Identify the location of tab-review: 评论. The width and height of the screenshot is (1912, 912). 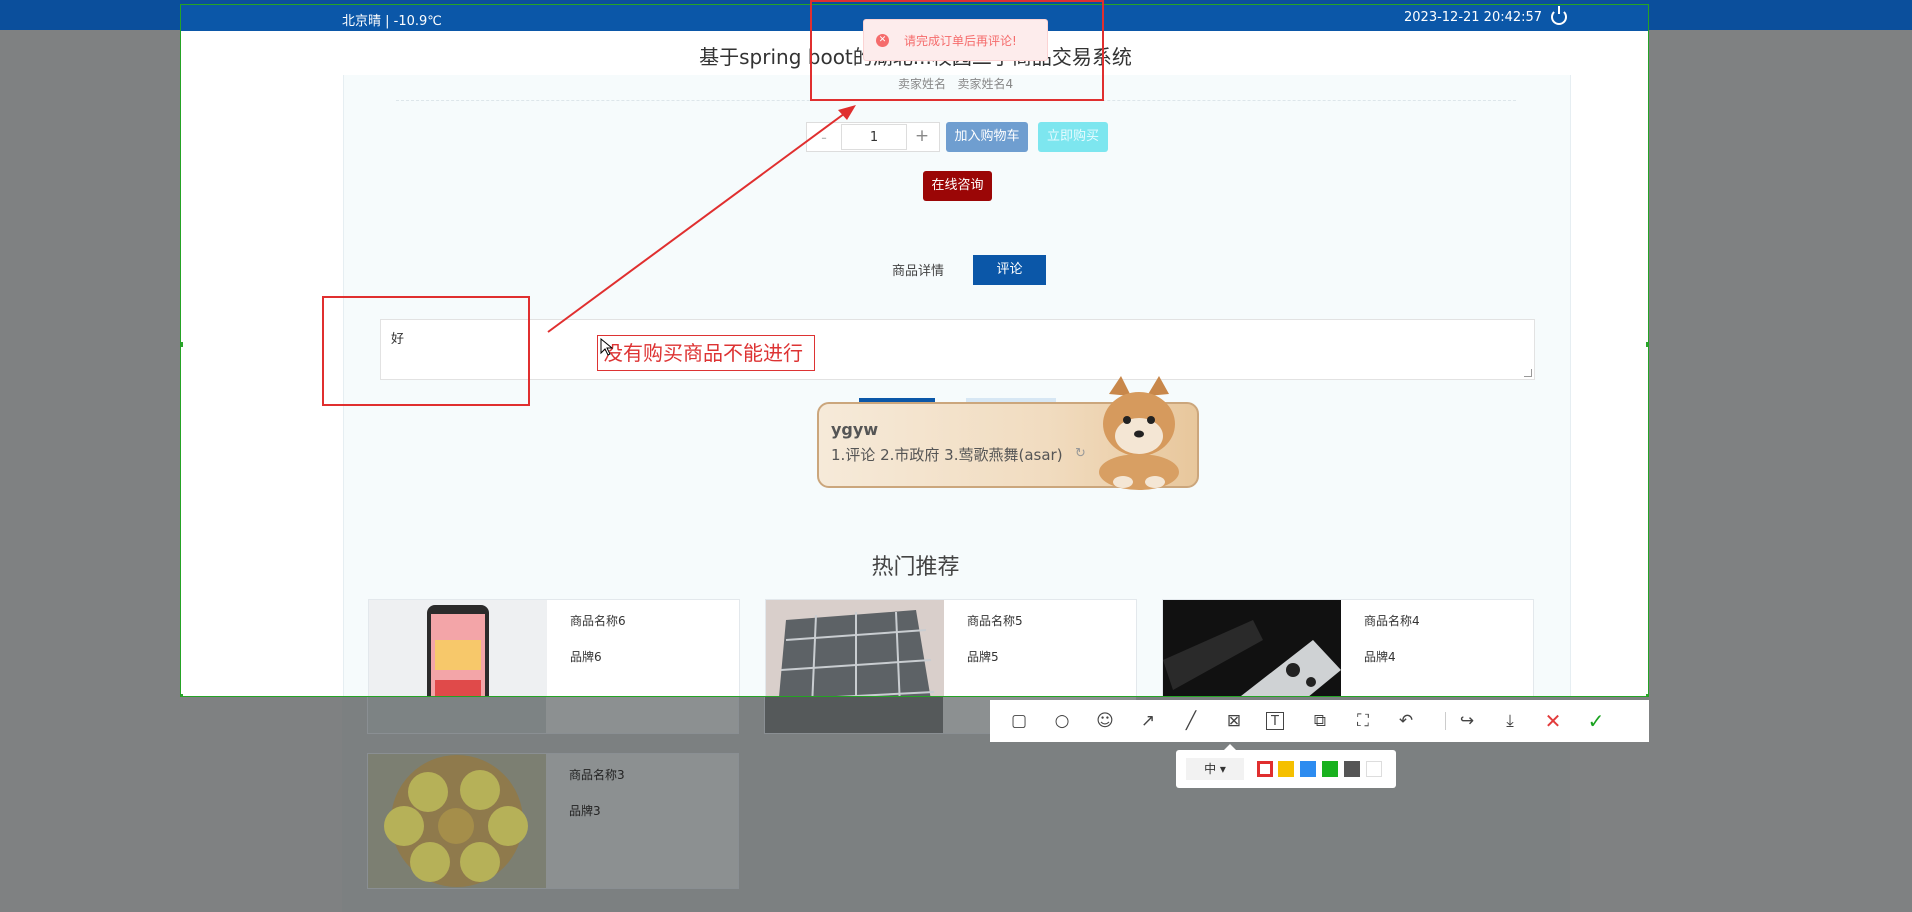
(1009, 270).